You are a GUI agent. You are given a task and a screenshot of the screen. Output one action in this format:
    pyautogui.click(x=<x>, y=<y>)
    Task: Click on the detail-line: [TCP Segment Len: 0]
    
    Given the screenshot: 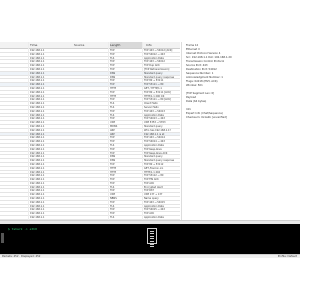 What is the action you would take?
    pyautogui.click(x=200, y=93)
    